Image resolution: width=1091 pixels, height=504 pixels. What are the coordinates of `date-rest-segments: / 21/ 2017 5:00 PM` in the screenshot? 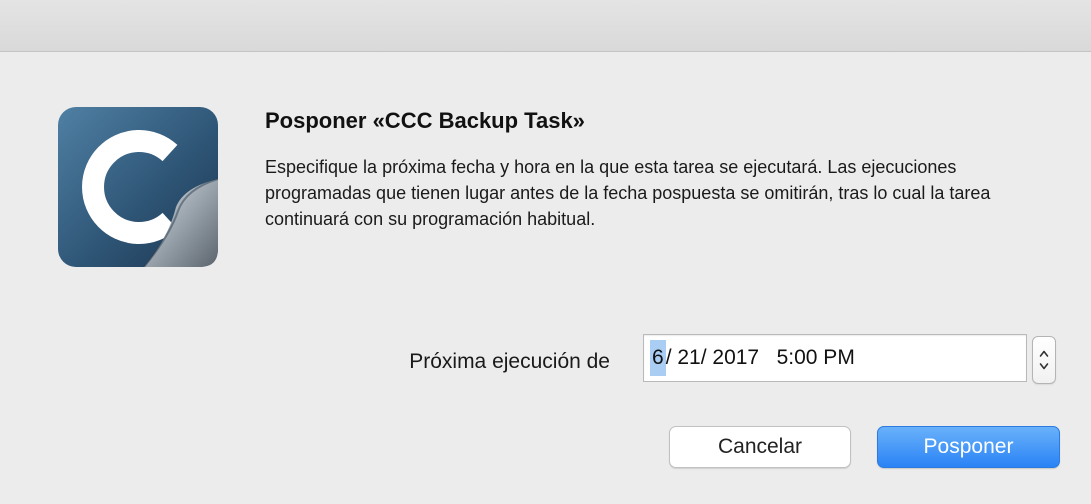 It's located at (760, 358).